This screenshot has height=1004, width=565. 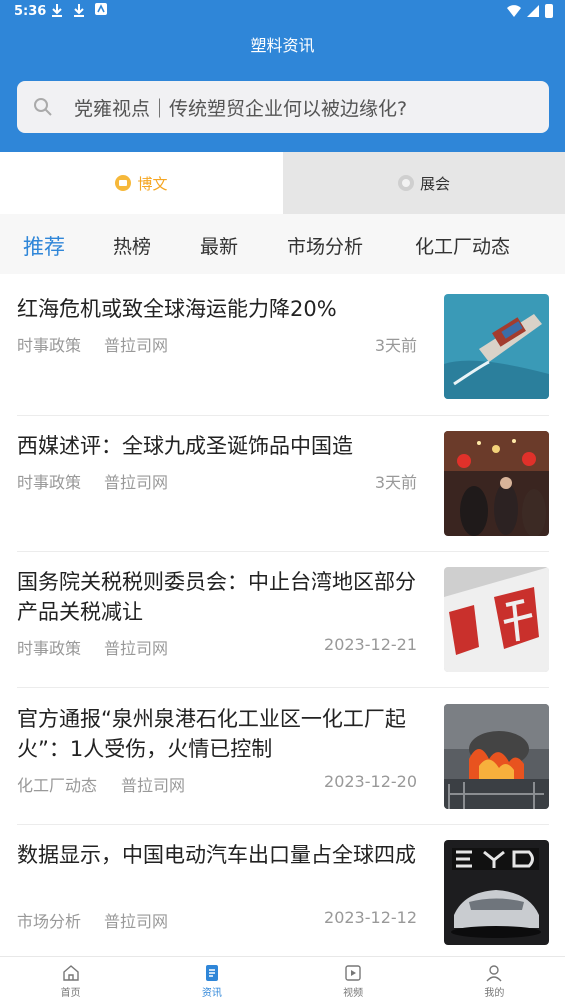 What do you see at coordinates (496, 346) in the screenshot?
I see `cargo-ship-image` at bounding box center [496, 346].